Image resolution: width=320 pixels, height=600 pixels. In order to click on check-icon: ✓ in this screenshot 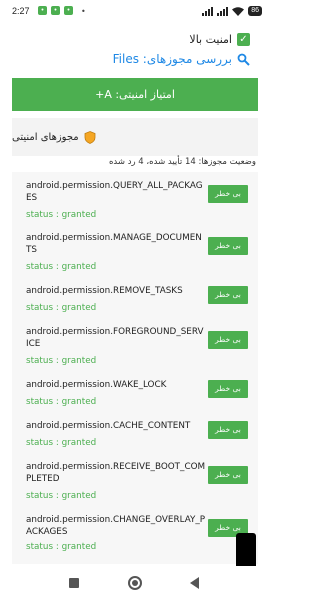, I will do `click(243, 39)`.